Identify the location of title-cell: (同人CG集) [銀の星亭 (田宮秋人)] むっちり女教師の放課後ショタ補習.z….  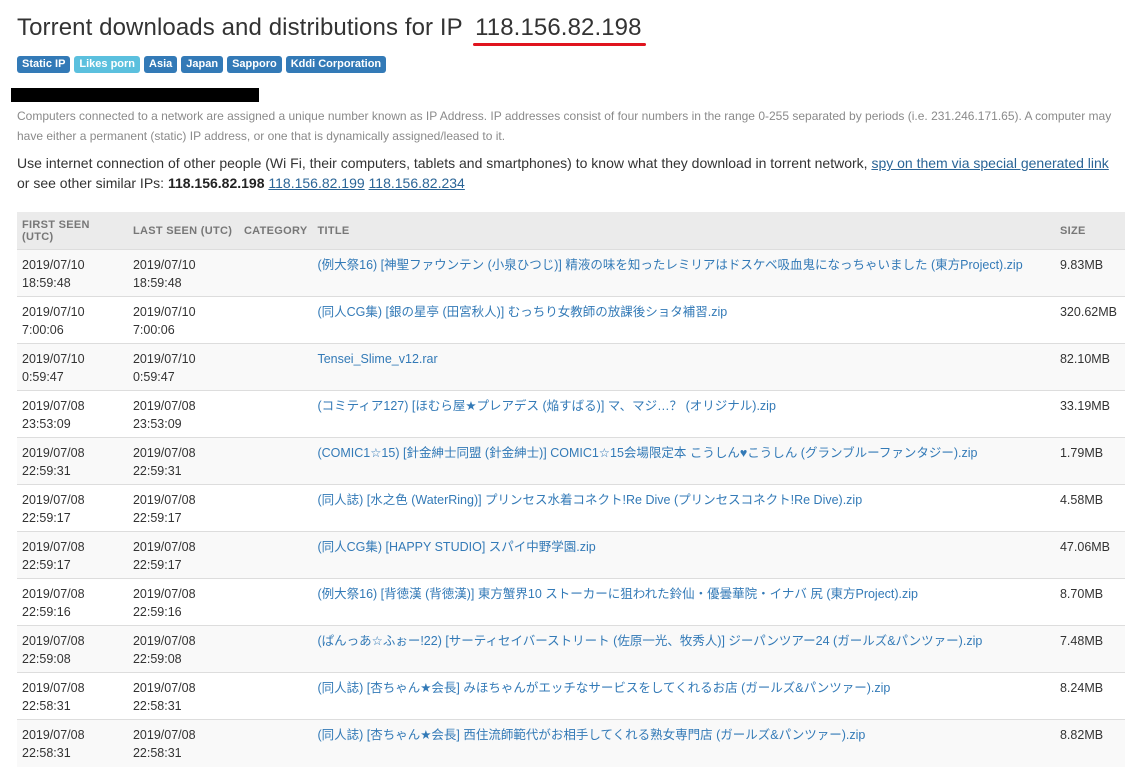
(683, 320).